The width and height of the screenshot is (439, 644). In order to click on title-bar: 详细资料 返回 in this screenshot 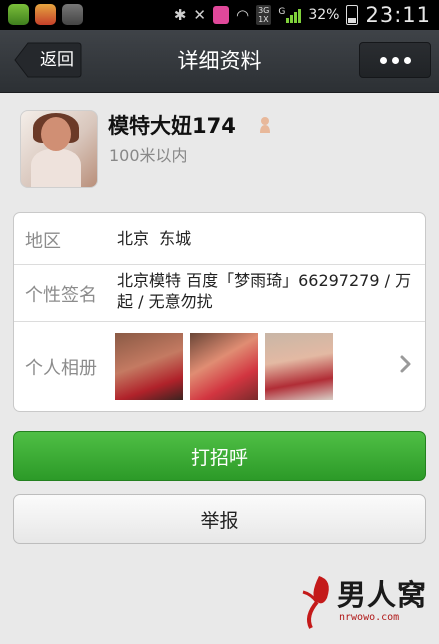, I will do `click(219, 61)`.